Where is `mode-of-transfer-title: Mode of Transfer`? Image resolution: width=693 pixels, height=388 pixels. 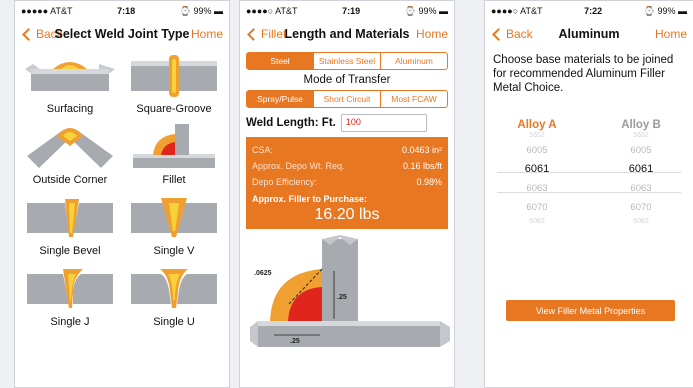
mode-of-transfer-title: Mode of Transfer is located at coordinates (347, 80).